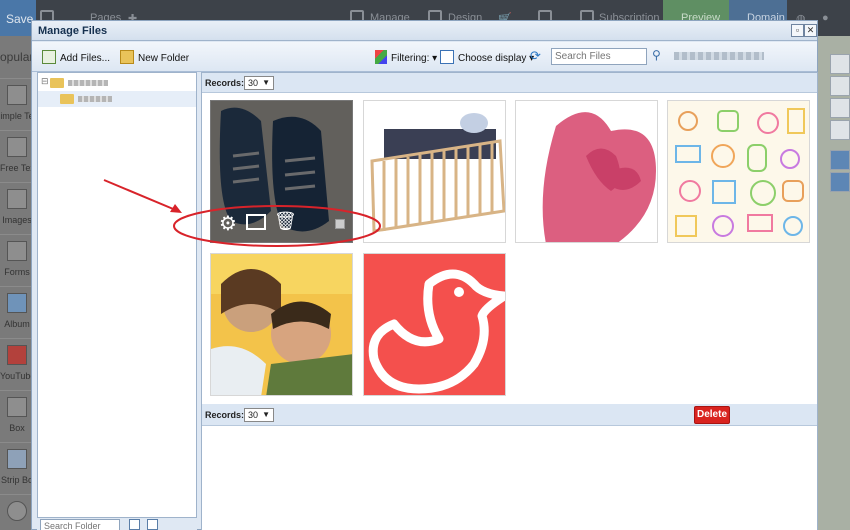 The image size is (850, 530). I want to click on redacted-account-text, so click(719, 56).